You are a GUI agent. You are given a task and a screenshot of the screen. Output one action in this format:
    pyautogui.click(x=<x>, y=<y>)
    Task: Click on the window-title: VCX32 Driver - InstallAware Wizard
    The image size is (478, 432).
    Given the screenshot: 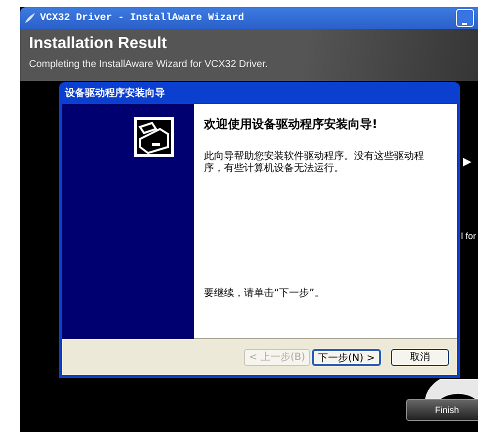 What is the action you would take?
    pyautogui.click(x=143, y=18)
    